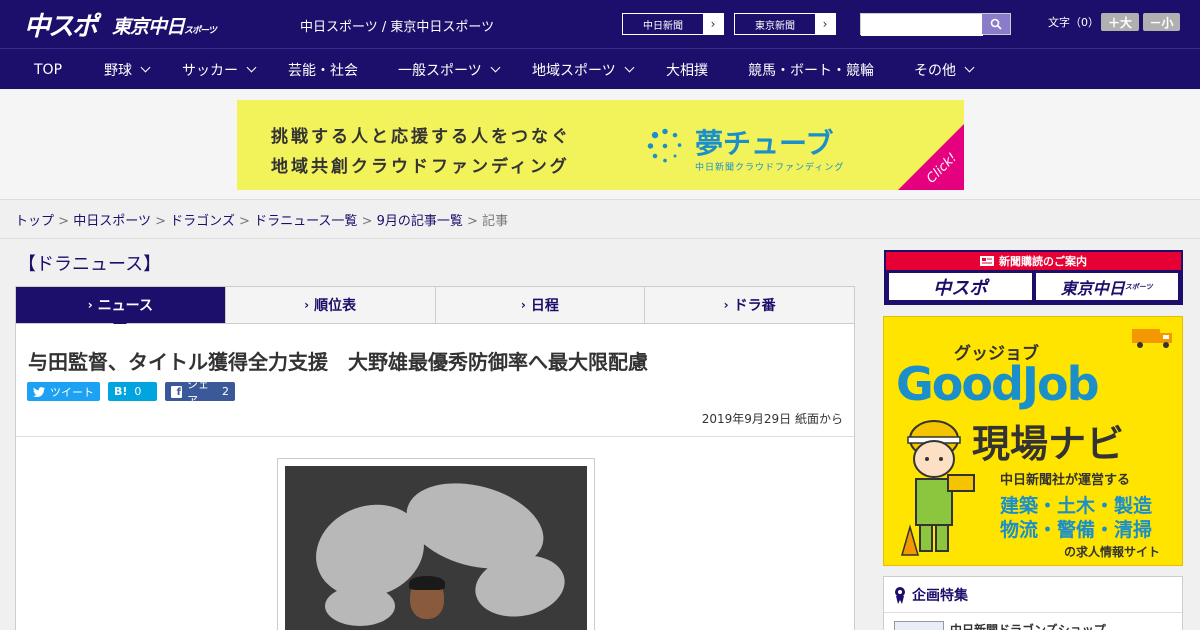 This screenshot has height=630, width=1200. Describe the element at coordinates (1120, 22) in the screenshot. I see `font-larger-button: ＋大` at that location.